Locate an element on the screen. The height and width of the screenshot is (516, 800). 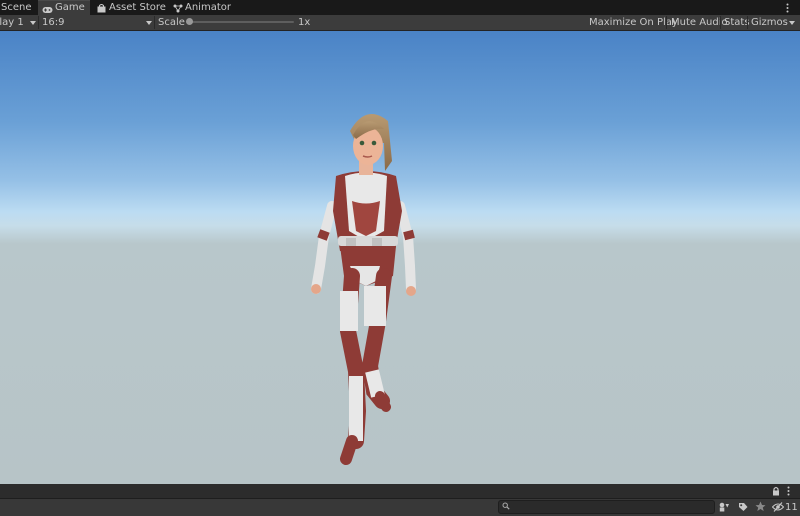
hidden-packages-toggle: 11 is located at coordinates (785, 508).